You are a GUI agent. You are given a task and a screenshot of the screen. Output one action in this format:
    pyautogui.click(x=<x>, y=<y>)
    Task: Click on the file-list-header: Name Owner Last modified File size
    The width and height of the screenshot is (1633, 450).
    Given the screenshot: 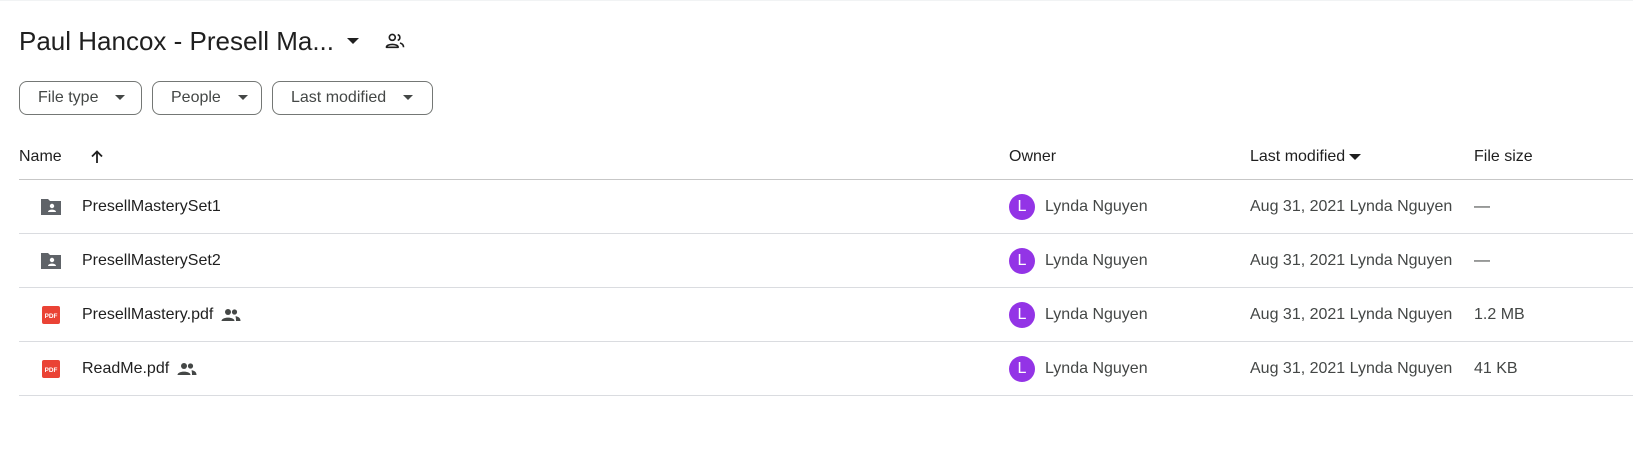 What is the action you would take?
    pyautogui.click(x=826, y=157)
    